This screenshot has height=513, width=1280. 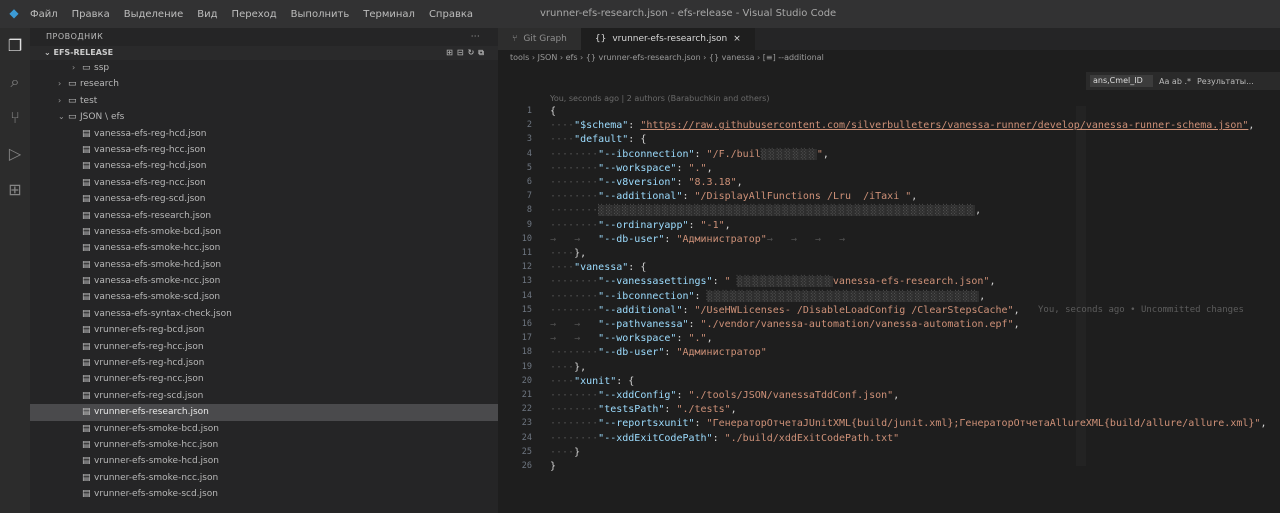 I want to click on editor-tab: ⑂ Git Graph, so click(x=539, y=39).